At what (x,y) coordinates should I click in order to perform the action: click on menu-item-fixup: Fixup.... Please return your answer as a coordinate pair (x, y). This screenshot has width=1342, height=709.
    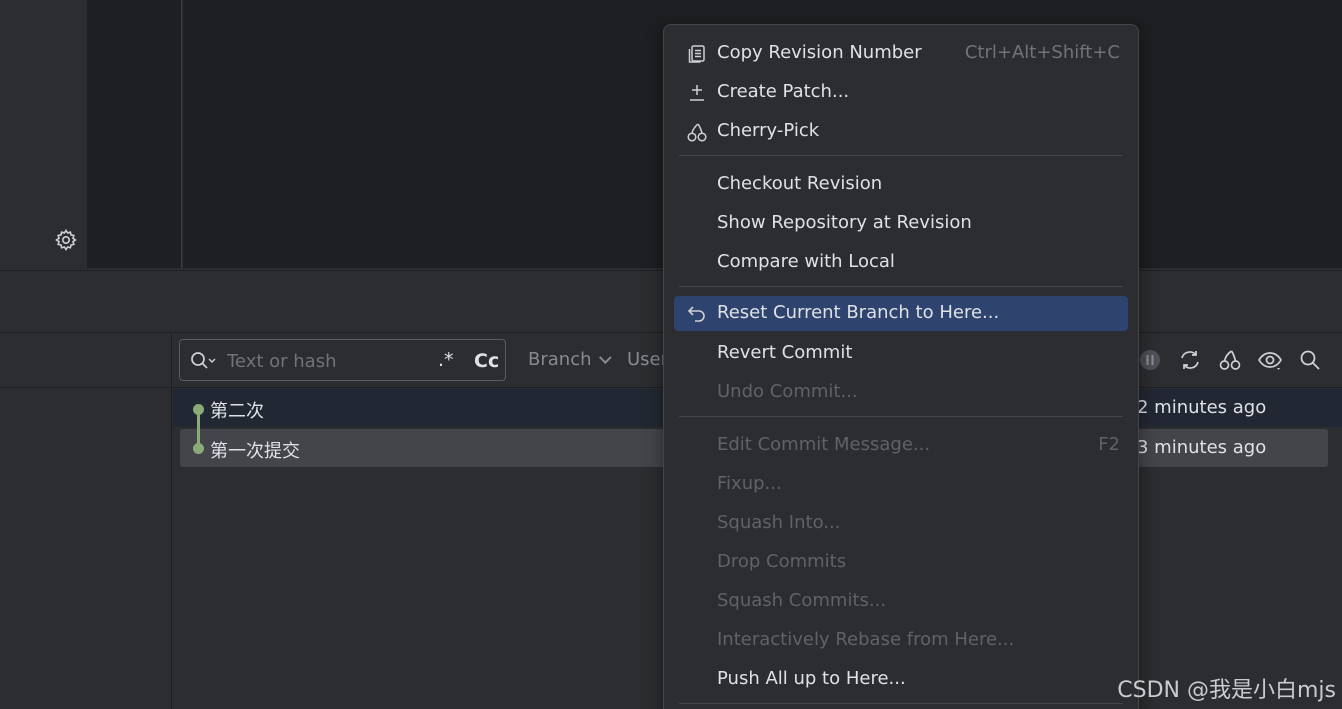
    Looking at the image, I should click on (901, 484).